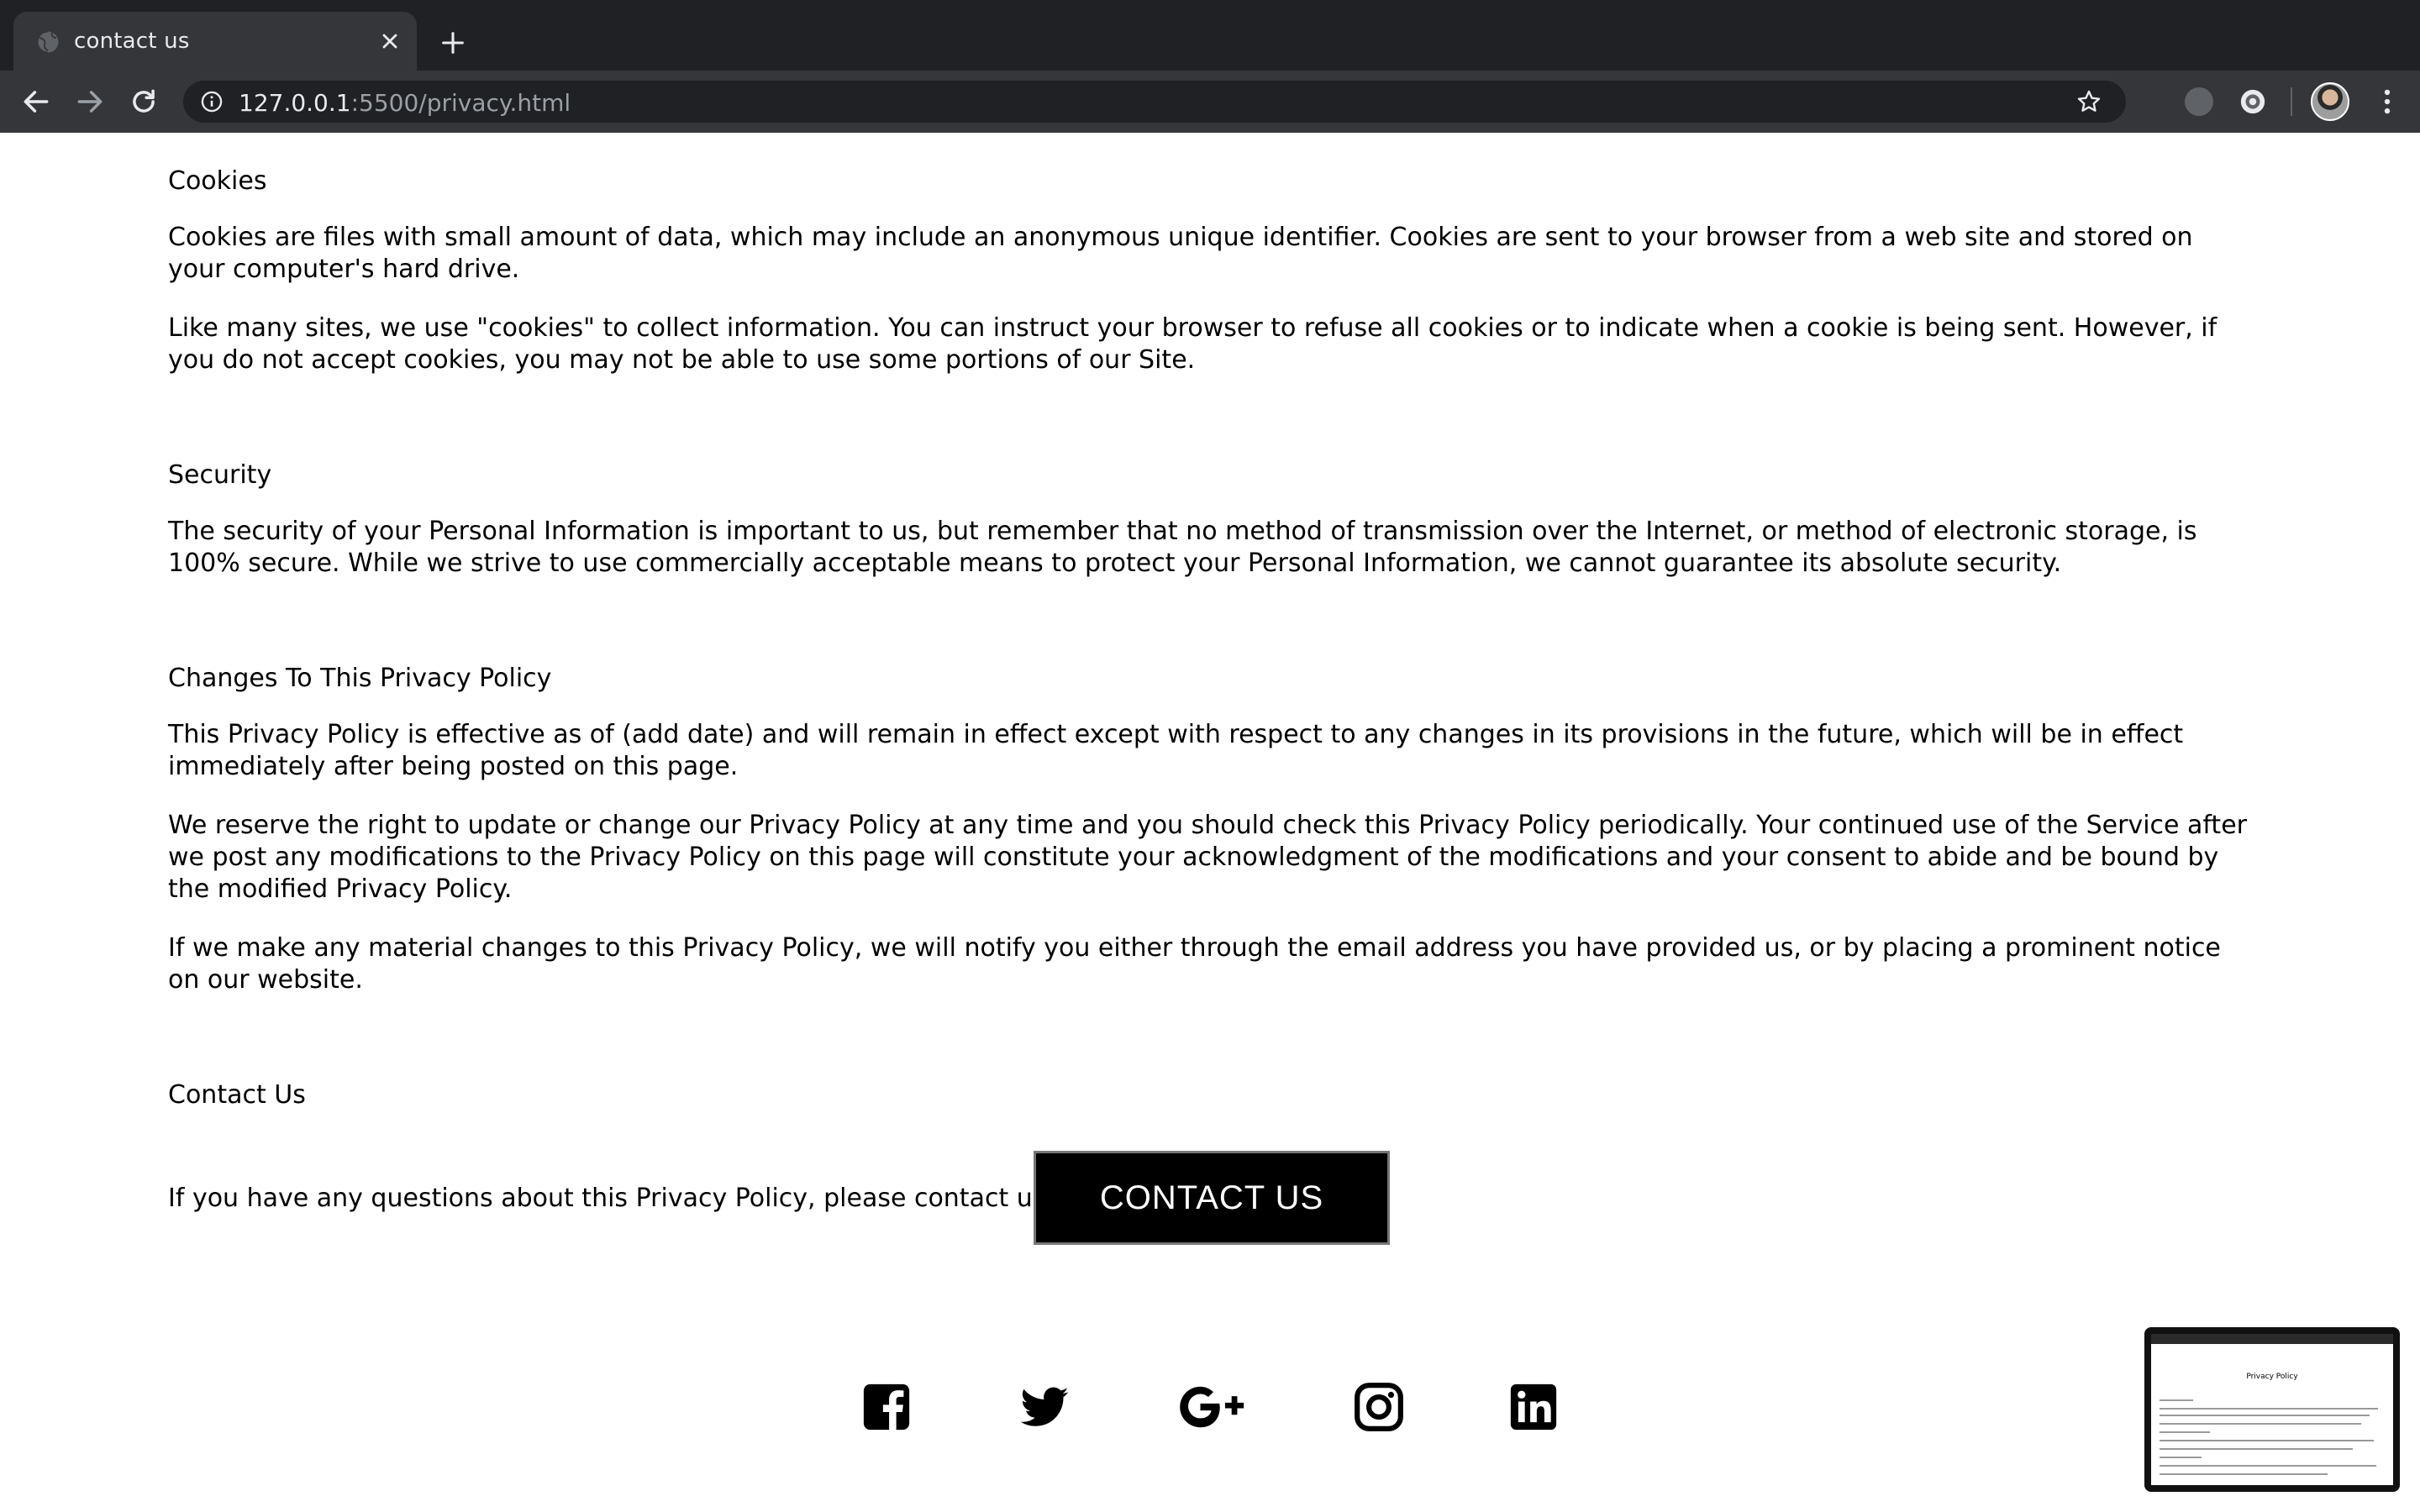 The width and height of the screenshot is (2420, 1512). Describe the element at coordinates (453, 43) in the screenshot. I see `new-tab-icon` at that location.